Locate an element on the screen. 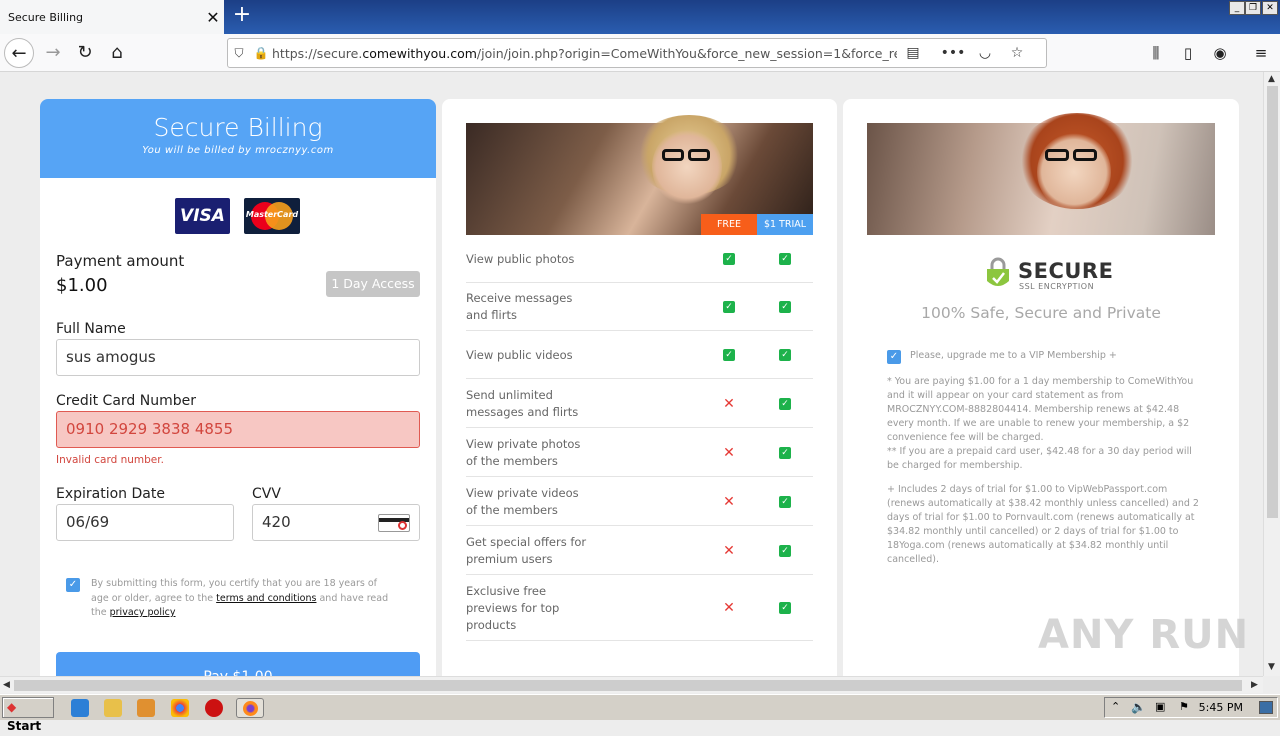 This screenshot has height=736, width=1280. scroll-up-icon: ▲ is located at coordinates (1271, 79).